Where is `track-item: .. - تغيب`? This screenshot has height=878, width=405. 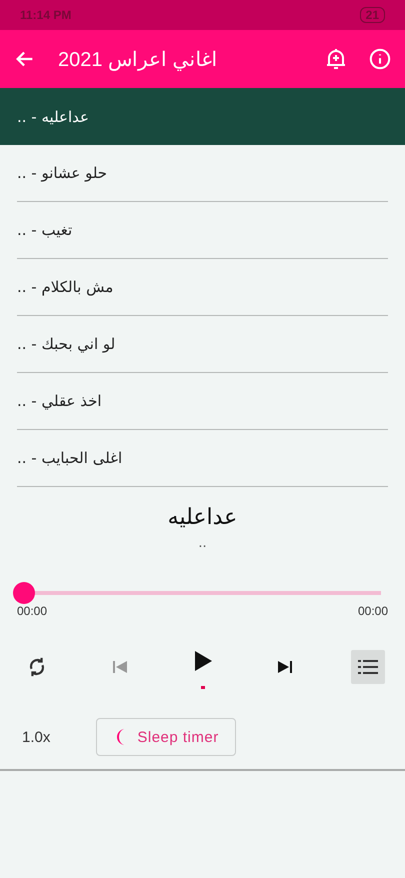
track-item: .. - تغيب is located at coordinates (202, 230).